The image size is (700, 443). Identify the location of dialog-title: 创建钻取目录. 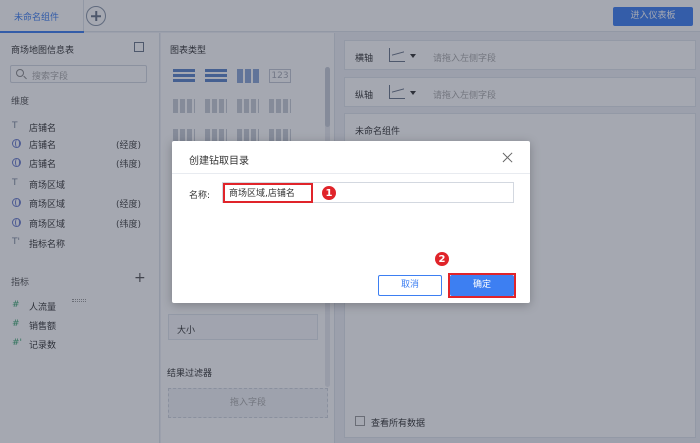
(219, 161).